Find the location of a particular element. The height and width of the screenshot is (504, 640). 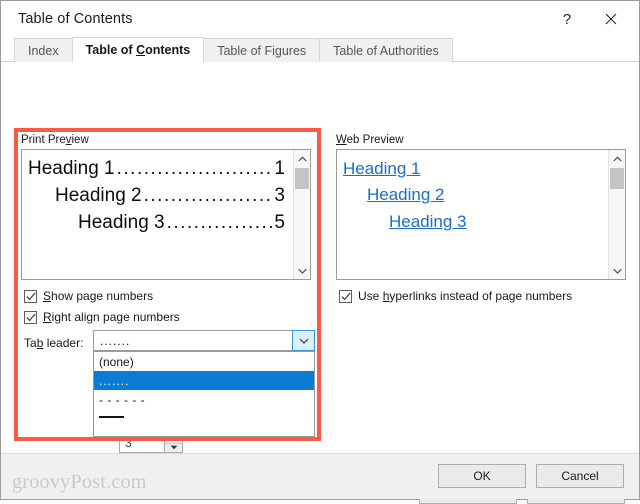

web-preview-box: Heading 1 Heading 2 Heading 3 is located at coordinates (481, 214).